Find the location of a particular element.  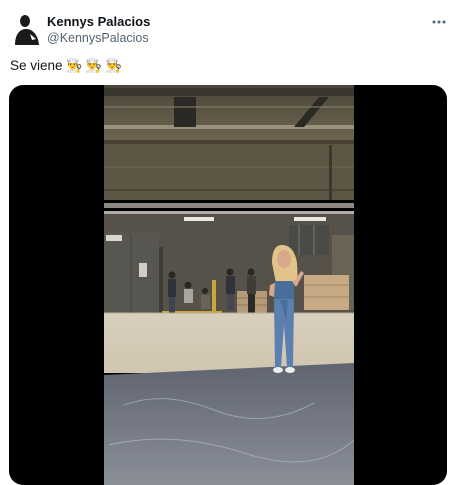

tweet-text: Se viene 👨‍🍳 👨‍🍳 👨‍🍳 is located at coordinates (66, 66).